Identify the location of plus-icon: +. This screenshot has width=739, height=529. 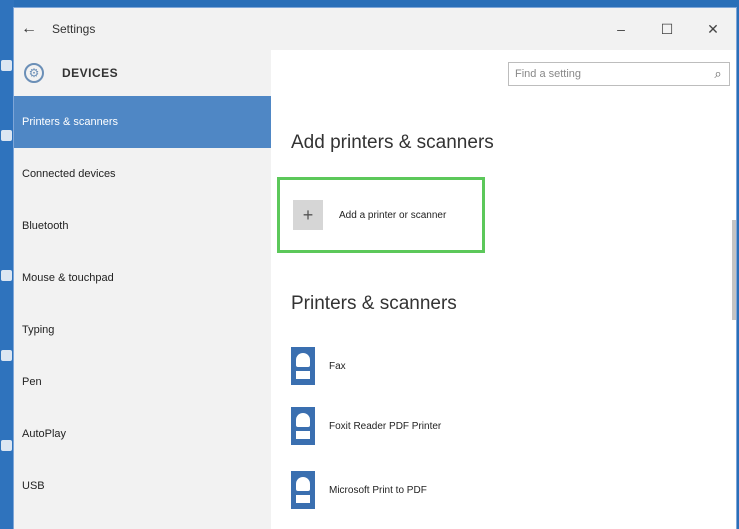
(308, 215).